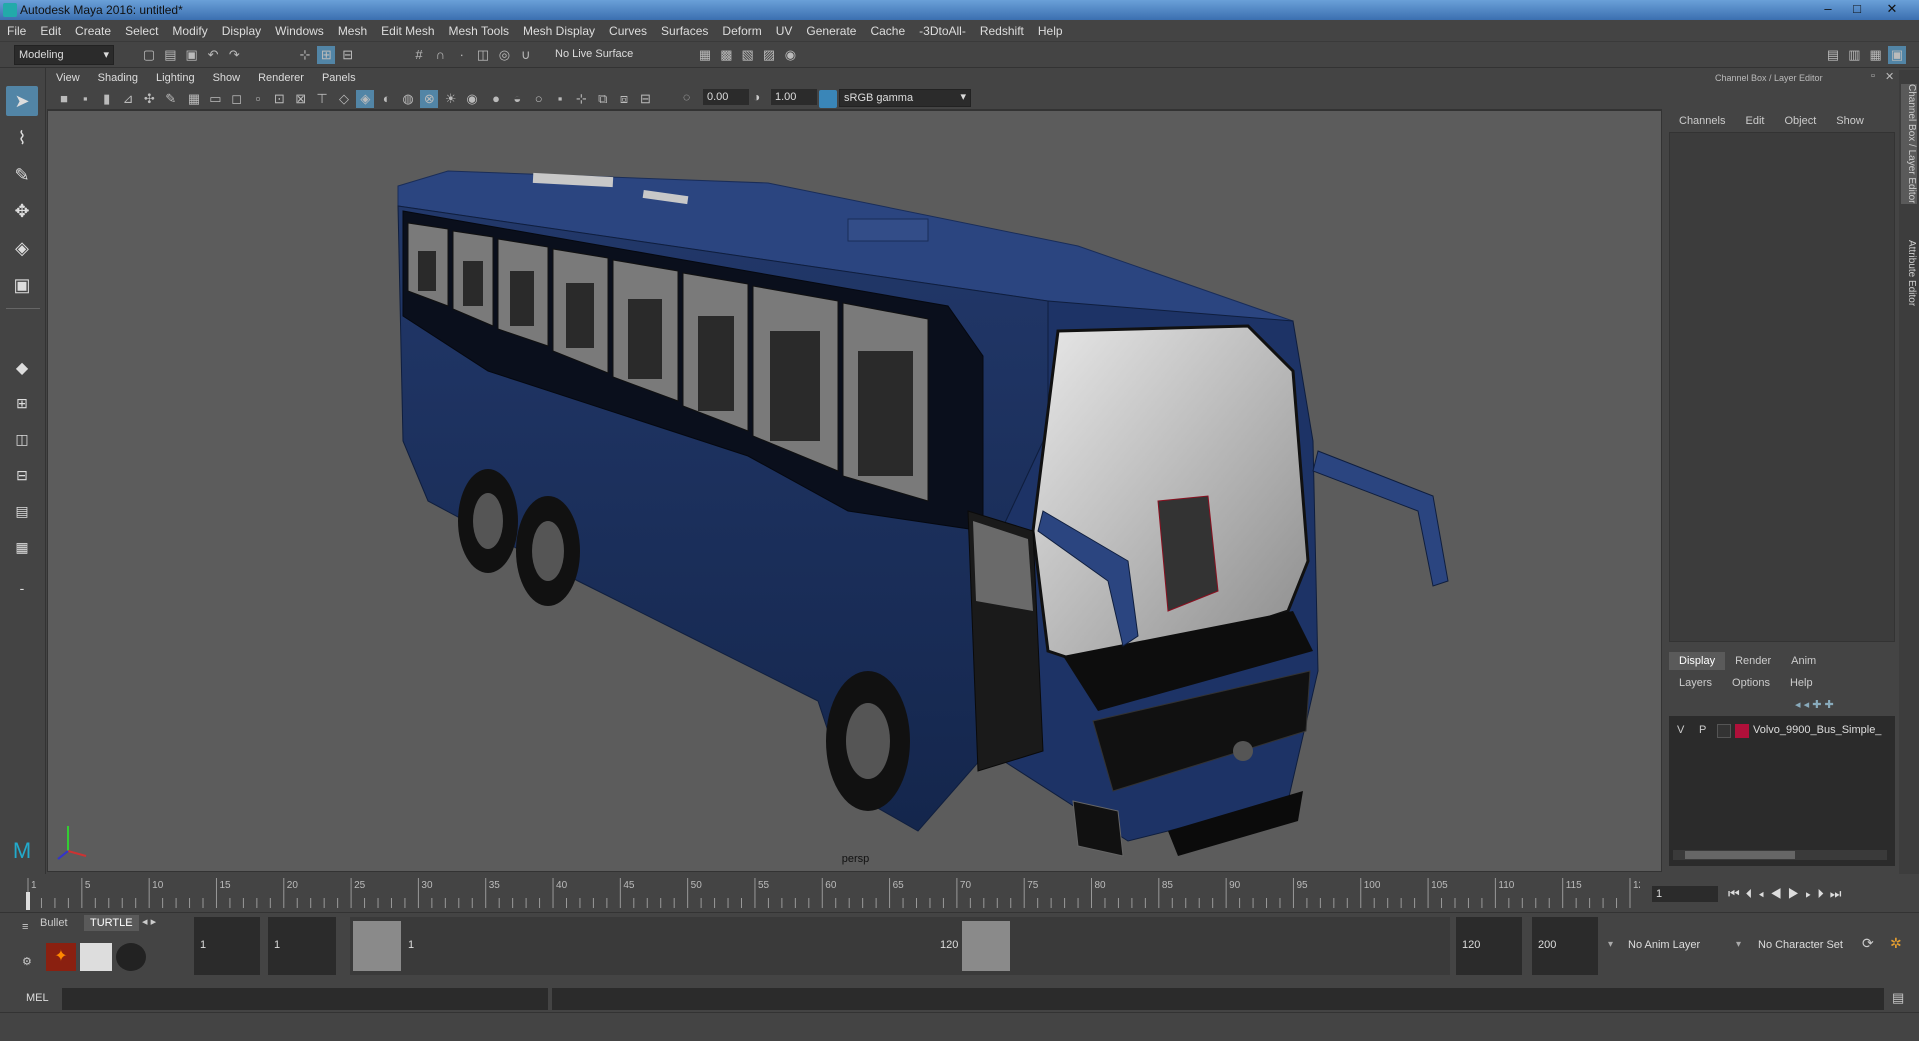 The height and width of the screenshot is (1041, 1919). Describe the element at coordinates (603, 99) in the screenshot. I see `xray-active-icon: ⧉` at that location.